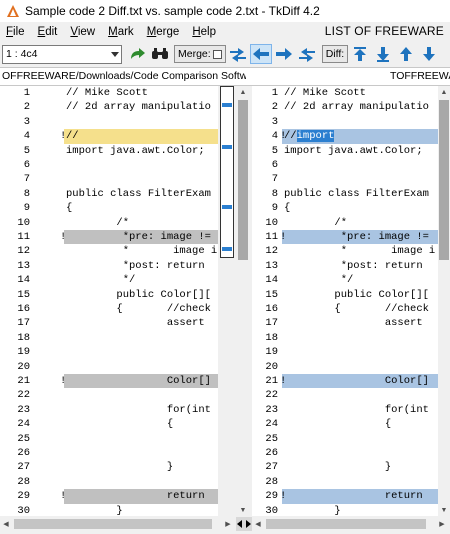 The width and height of the screenshot is (450, 534). What do you see at coordinates (274, 208) in the screenshot?
I see `line-number: 9` at bounding box center [274, 208].